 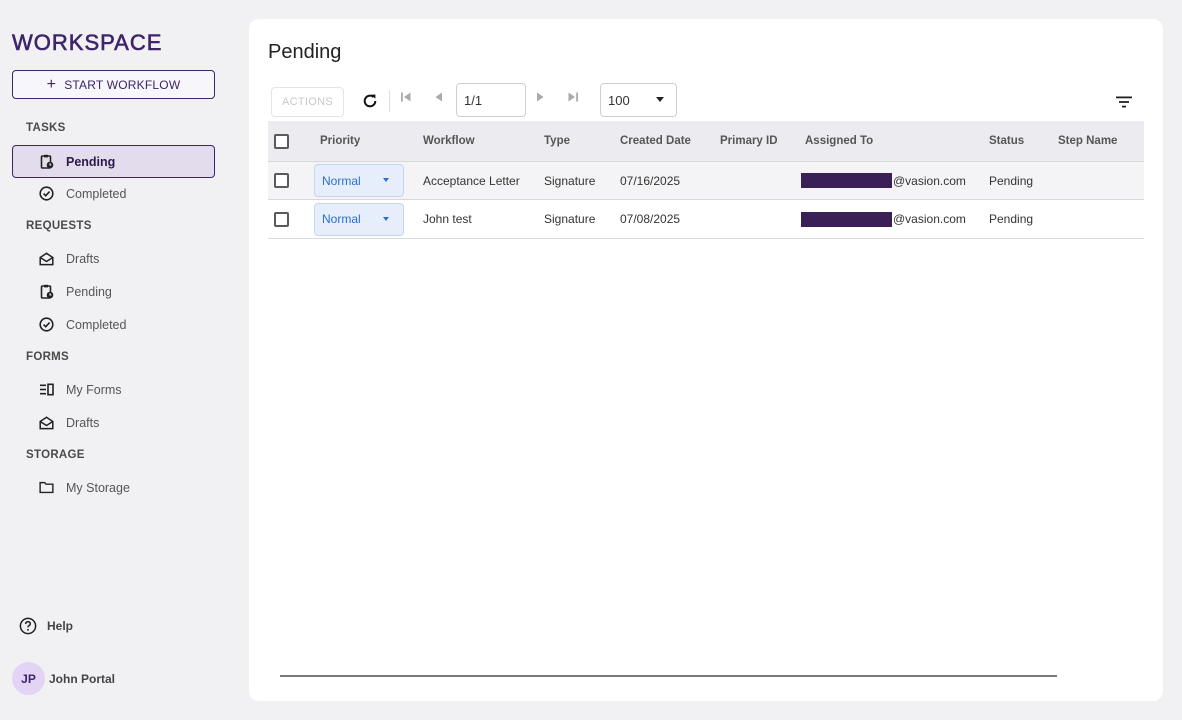 What do you see at coordinates (573, 97) in the screenshot?
I see `last-page-icon` at bounding box center [573, 97].